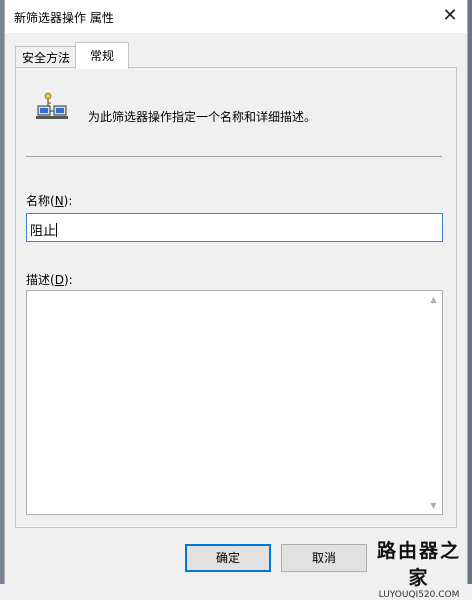  Describe the element at coordinates (433, 299) in the screenshot. I see `chevron-up-icon: ▲` at that location.